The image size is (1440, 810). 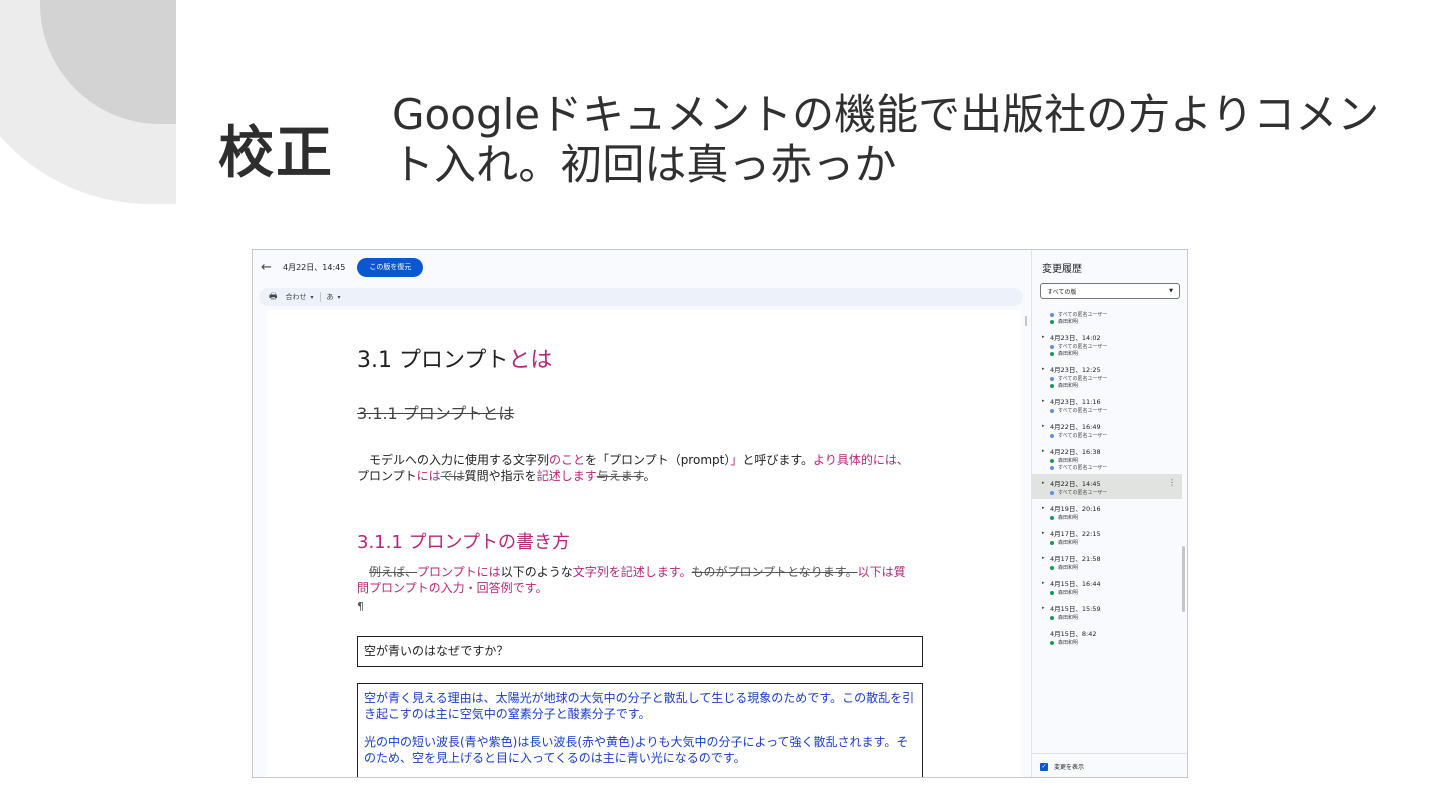 I want to click on version-name: 4月17日、21:58, so click(x=1075, y=559).